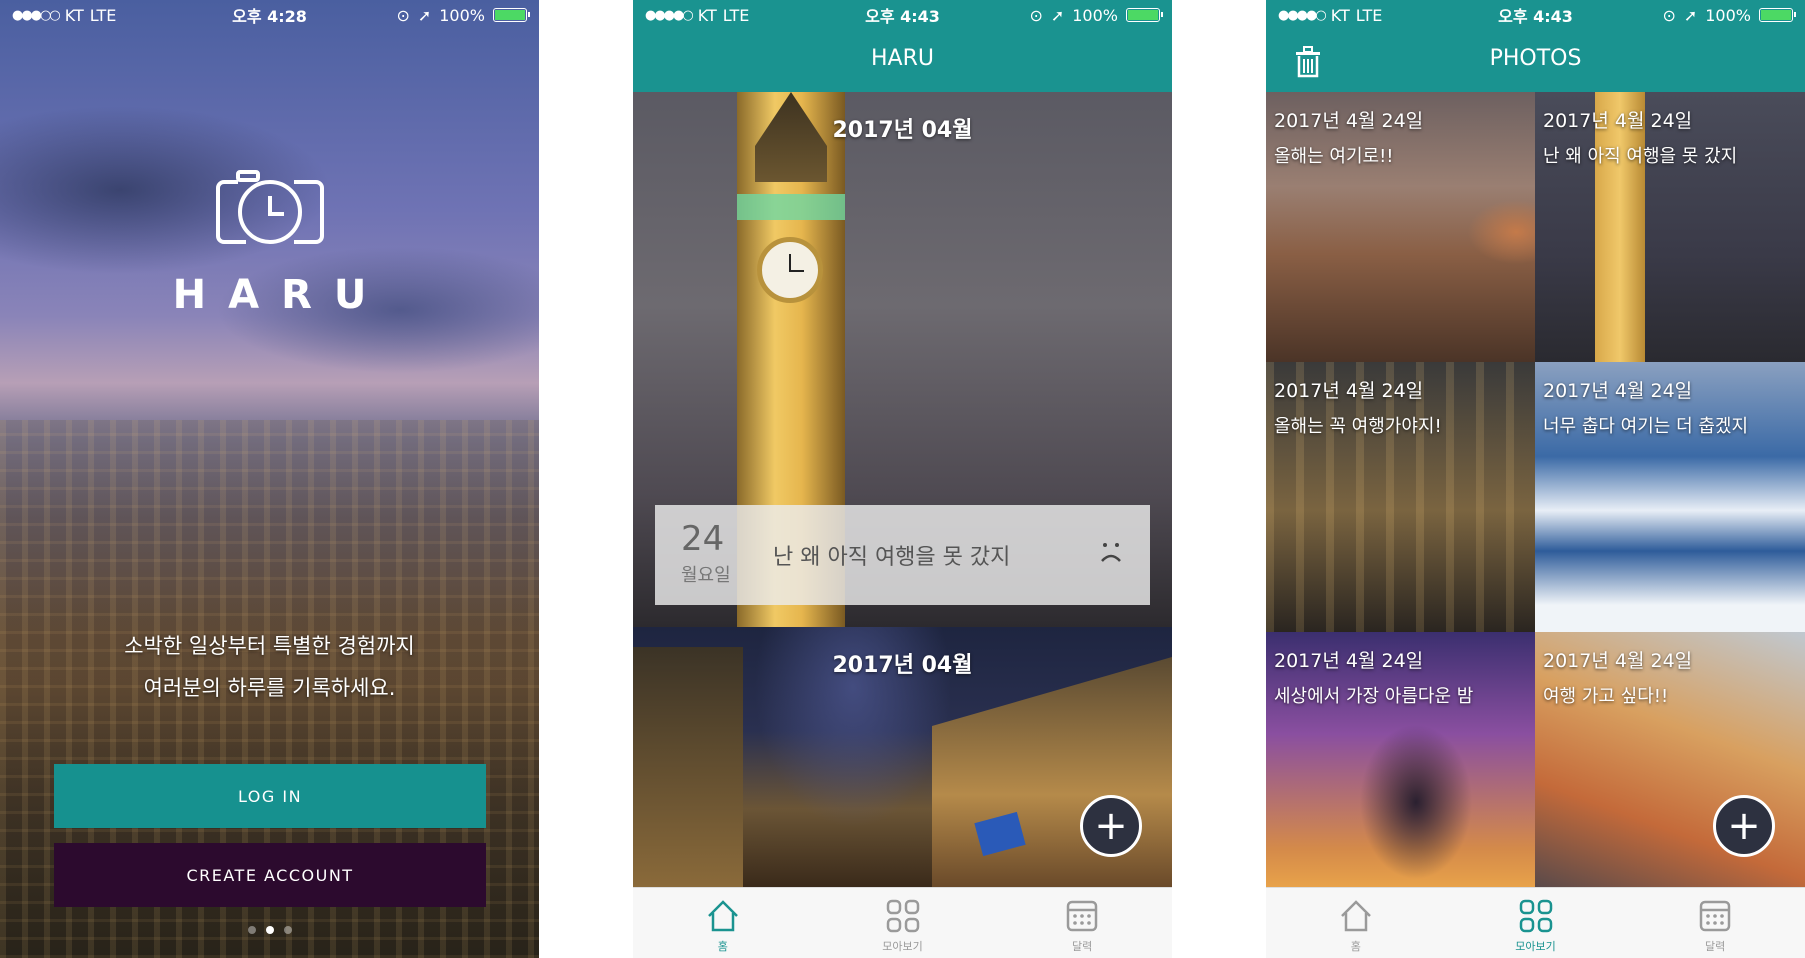 Image resolution: width=1805 pixels, height=958 pixels. Describe the element at coordinates (269, 15) in the screenshot. I see `status-bar: ●●●○○ KT LTE 오후 4:28 ⊙ ➚ 100%` at that location.